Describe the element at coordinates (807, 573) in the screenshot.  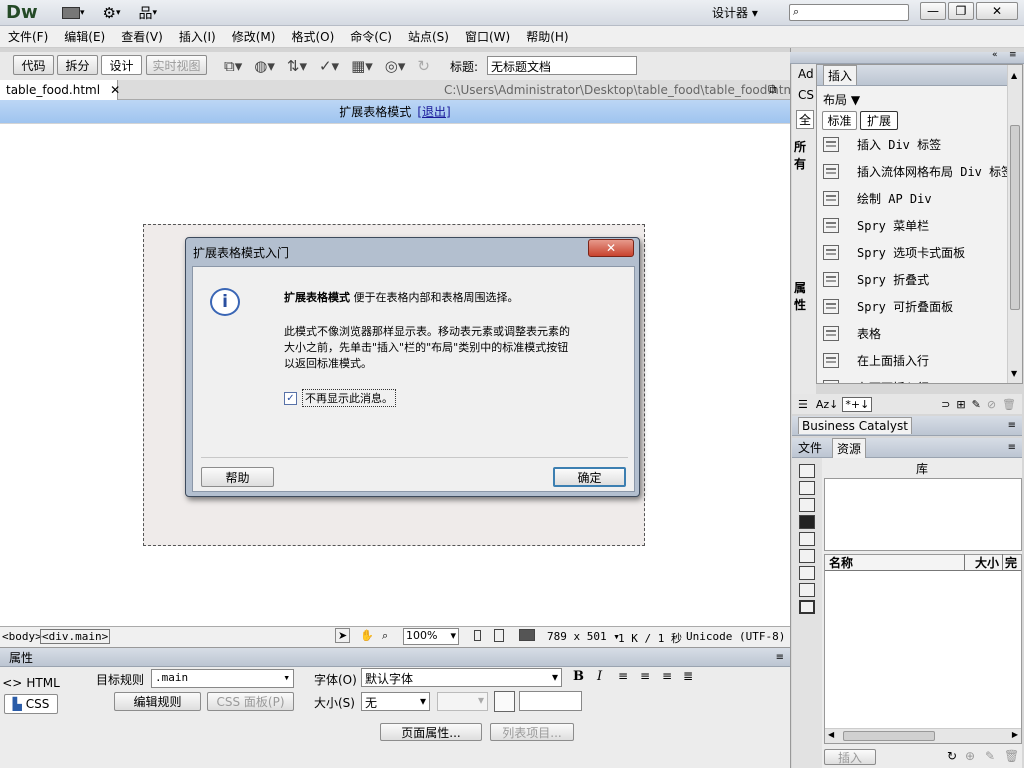
I see `scripts-icon` at that location.